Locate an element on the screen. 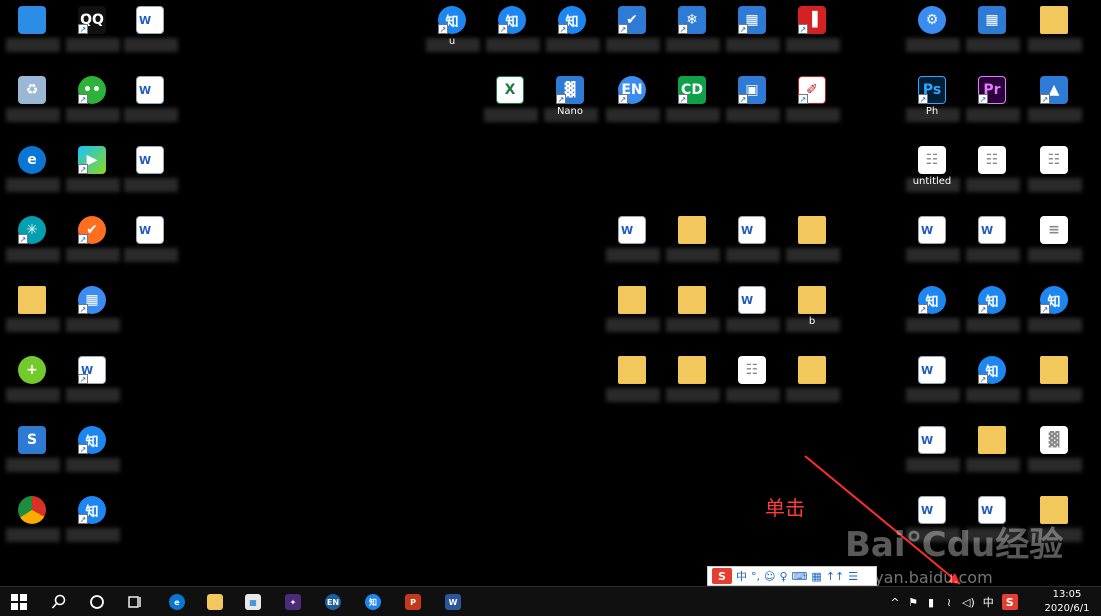 The height and width of the screenshot is (616, 1101). taskbar-file-explorer is located at coordinates (215, 601).